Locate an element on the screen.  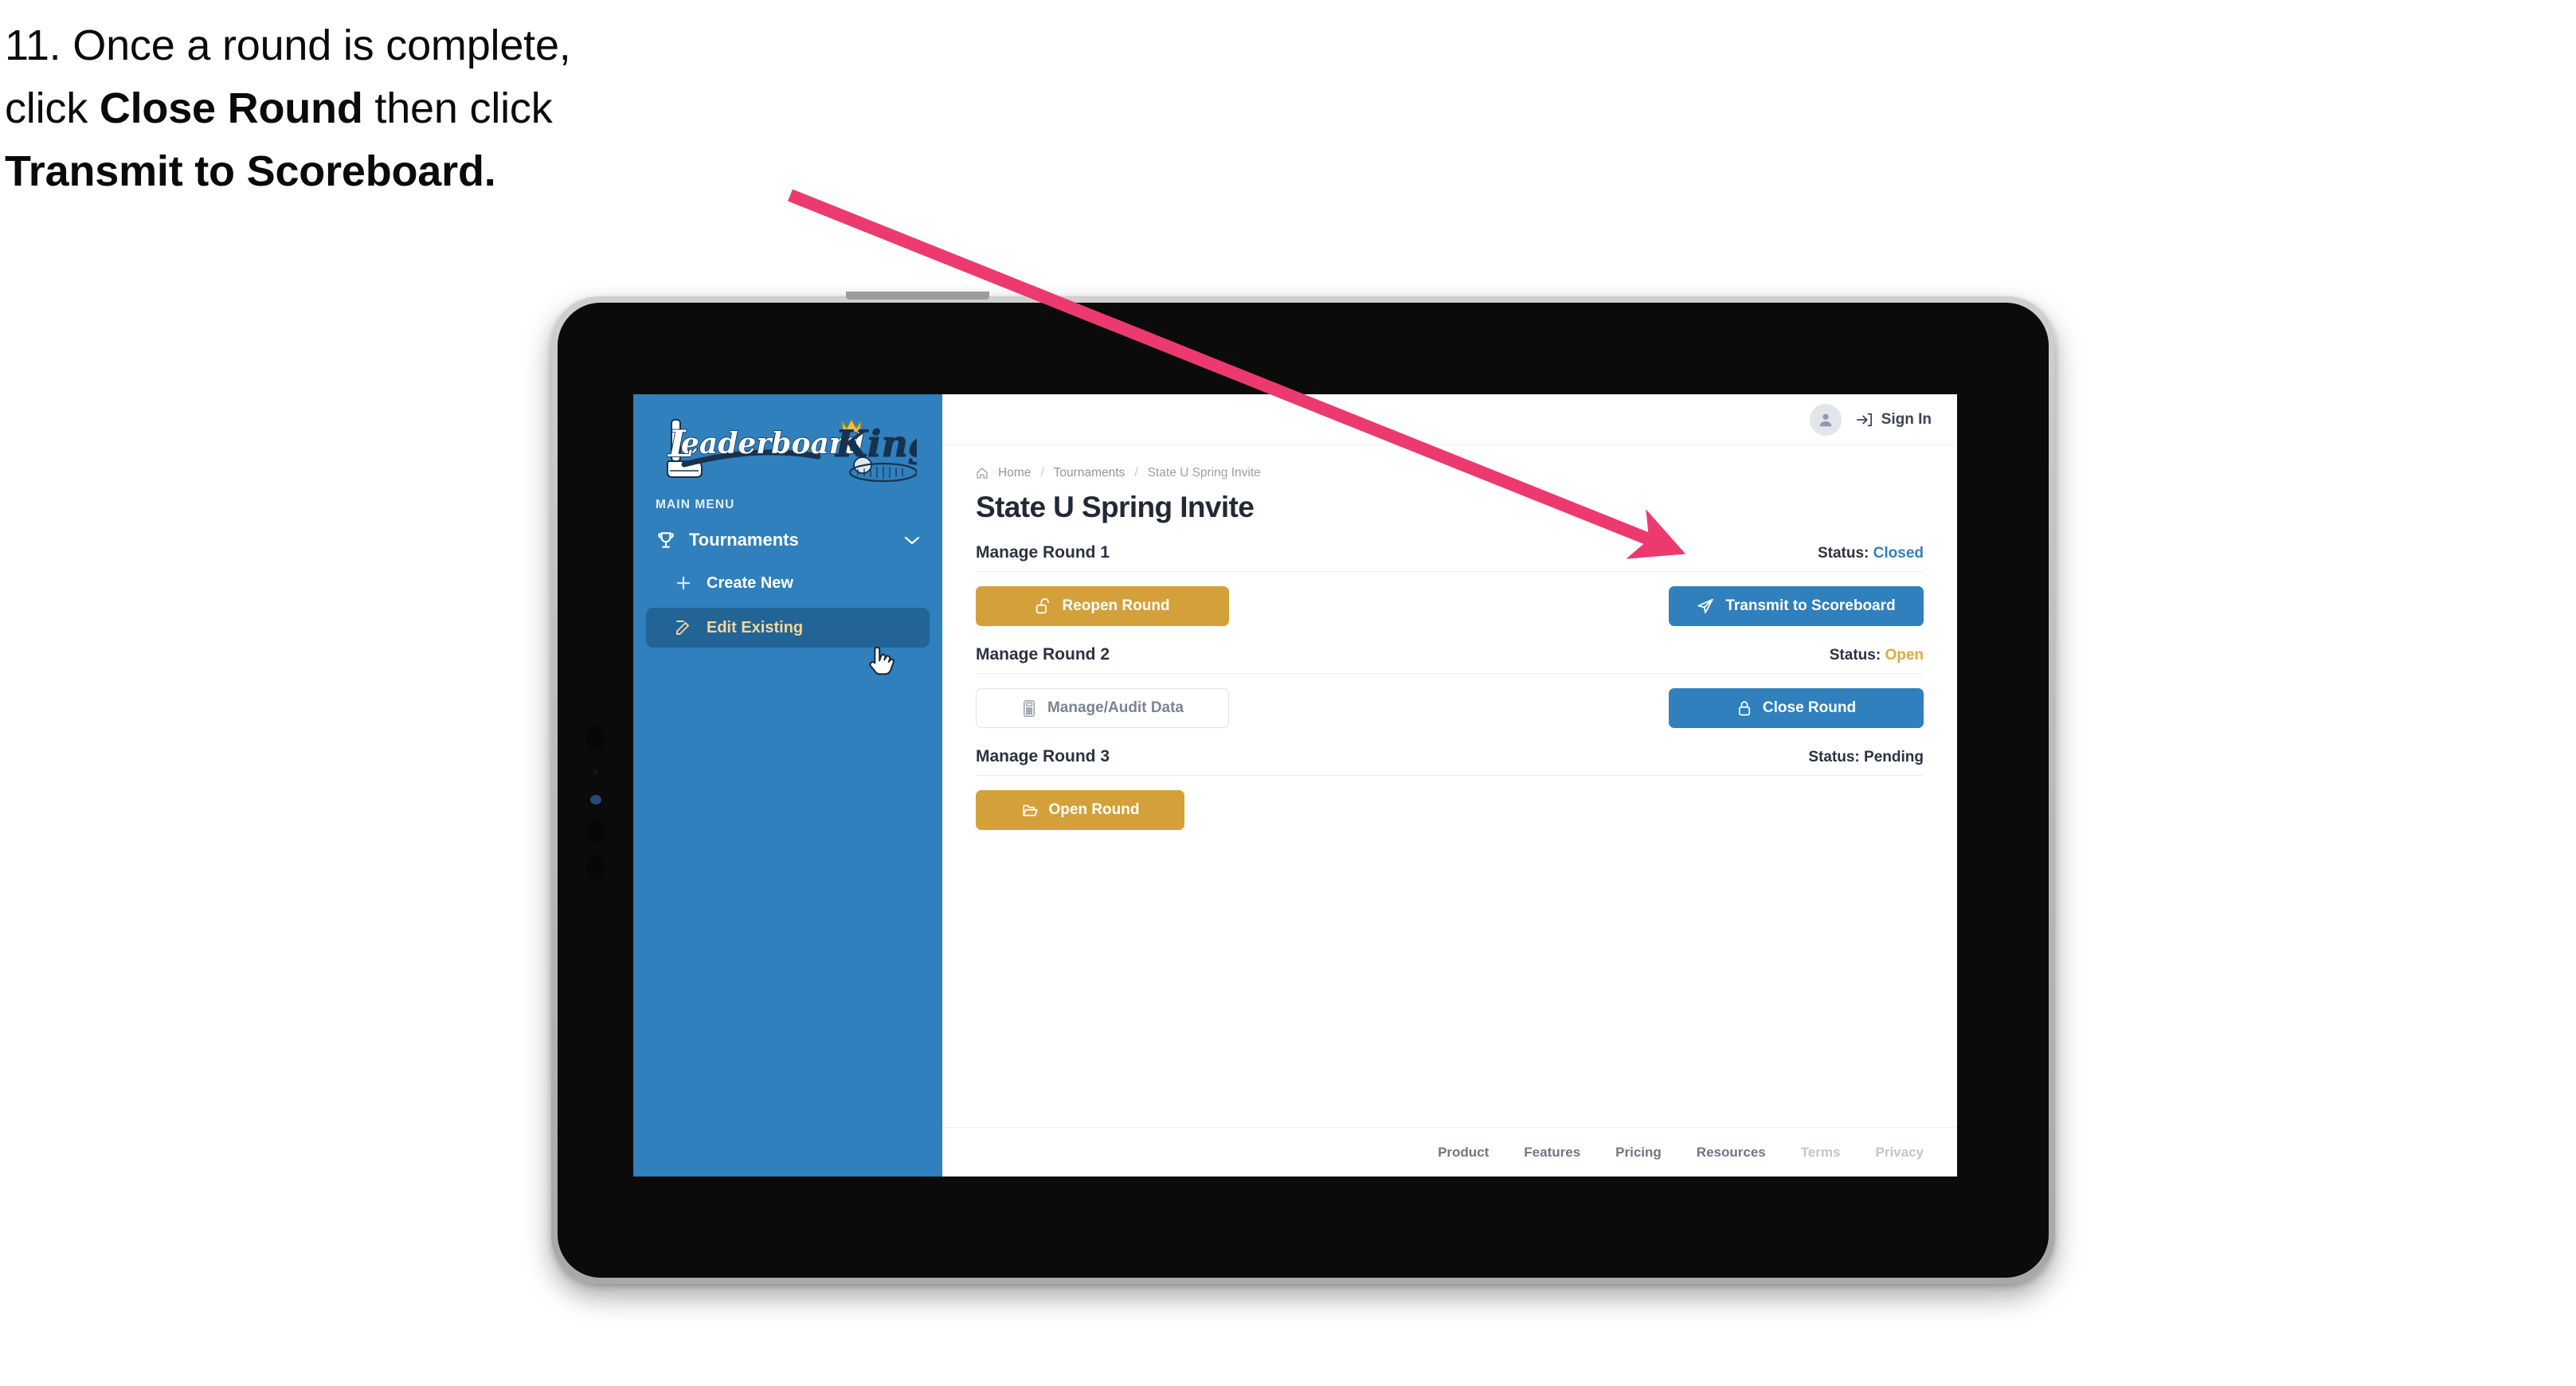
round-2-status: Status: Open is located at coordinates (1877, 655).